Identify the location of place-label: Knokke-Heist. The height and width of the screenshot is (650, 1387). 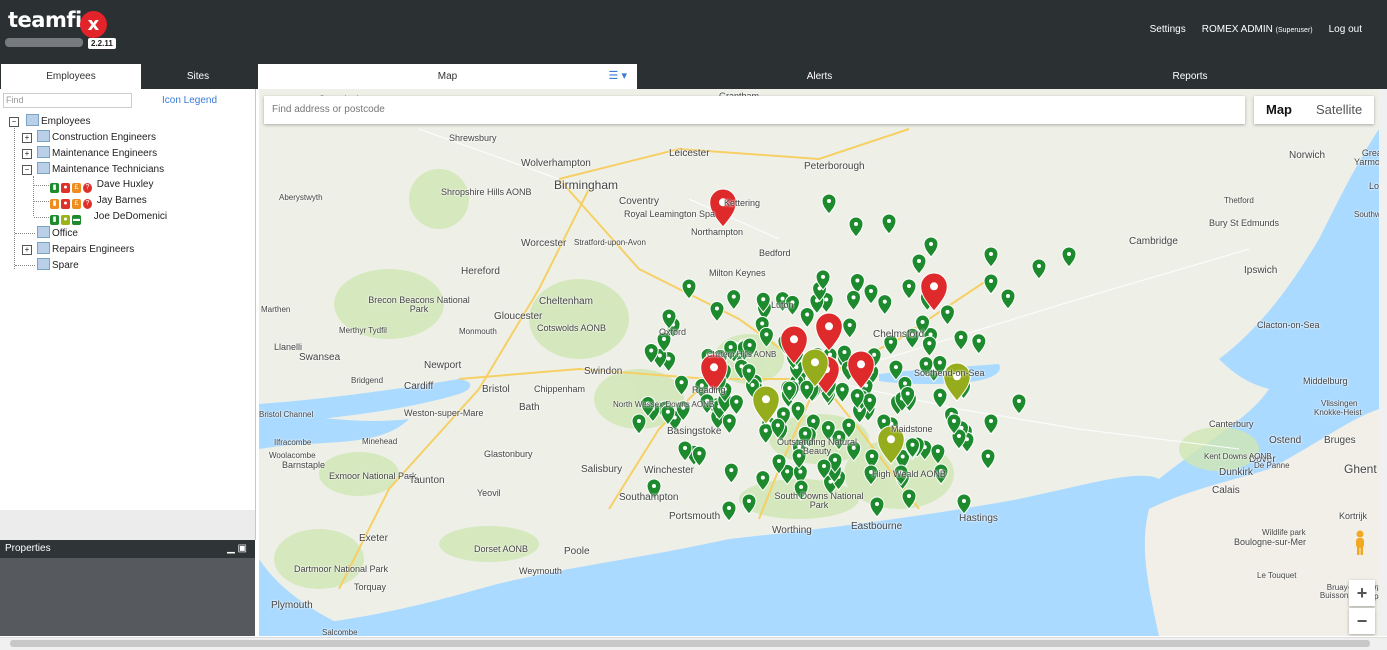
(1338, 412).